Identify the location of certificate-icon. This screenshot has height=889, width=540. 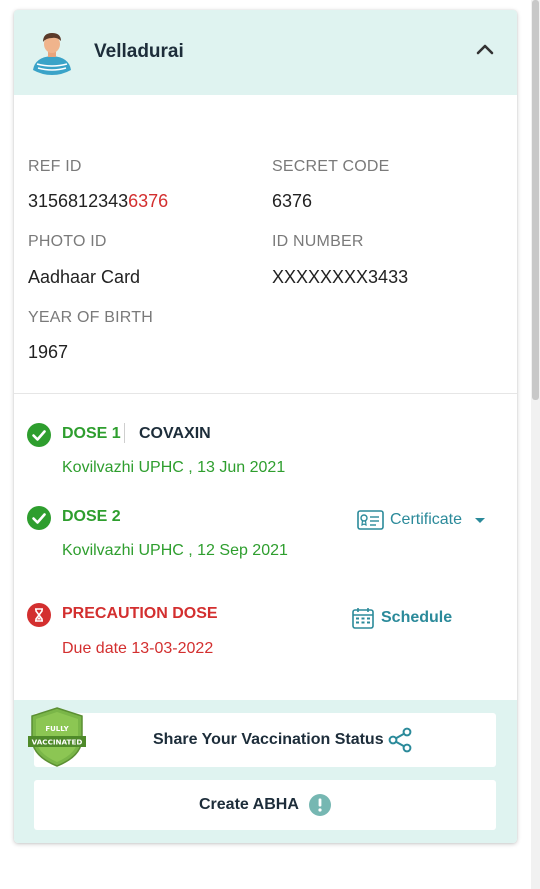
(370, 520).